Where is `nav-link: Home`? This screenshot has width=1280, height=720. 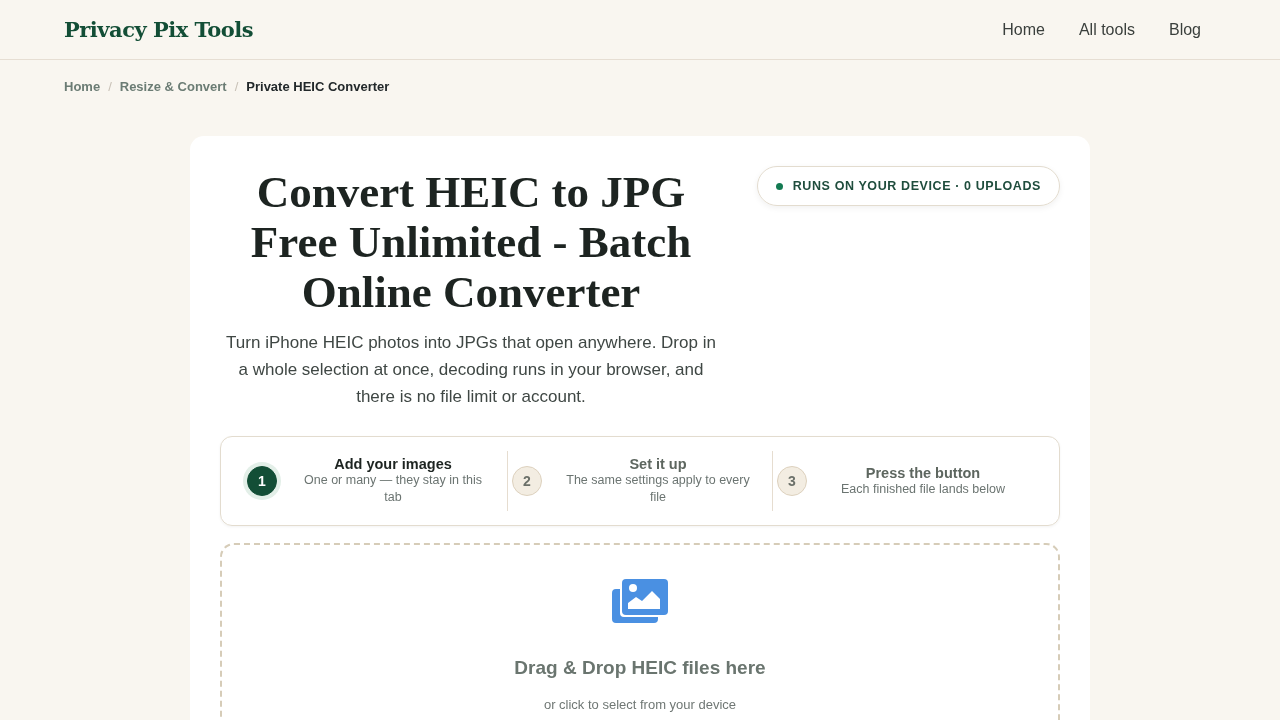
nav-link: Home is located at coordinates (1023, 29).